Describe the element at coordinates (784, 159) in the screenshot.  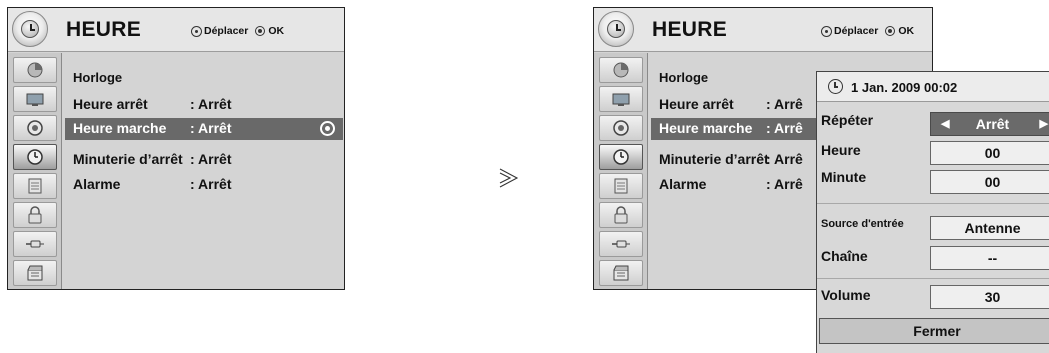
I see `menu-item-minuterie-value: : Arrê` at that location.